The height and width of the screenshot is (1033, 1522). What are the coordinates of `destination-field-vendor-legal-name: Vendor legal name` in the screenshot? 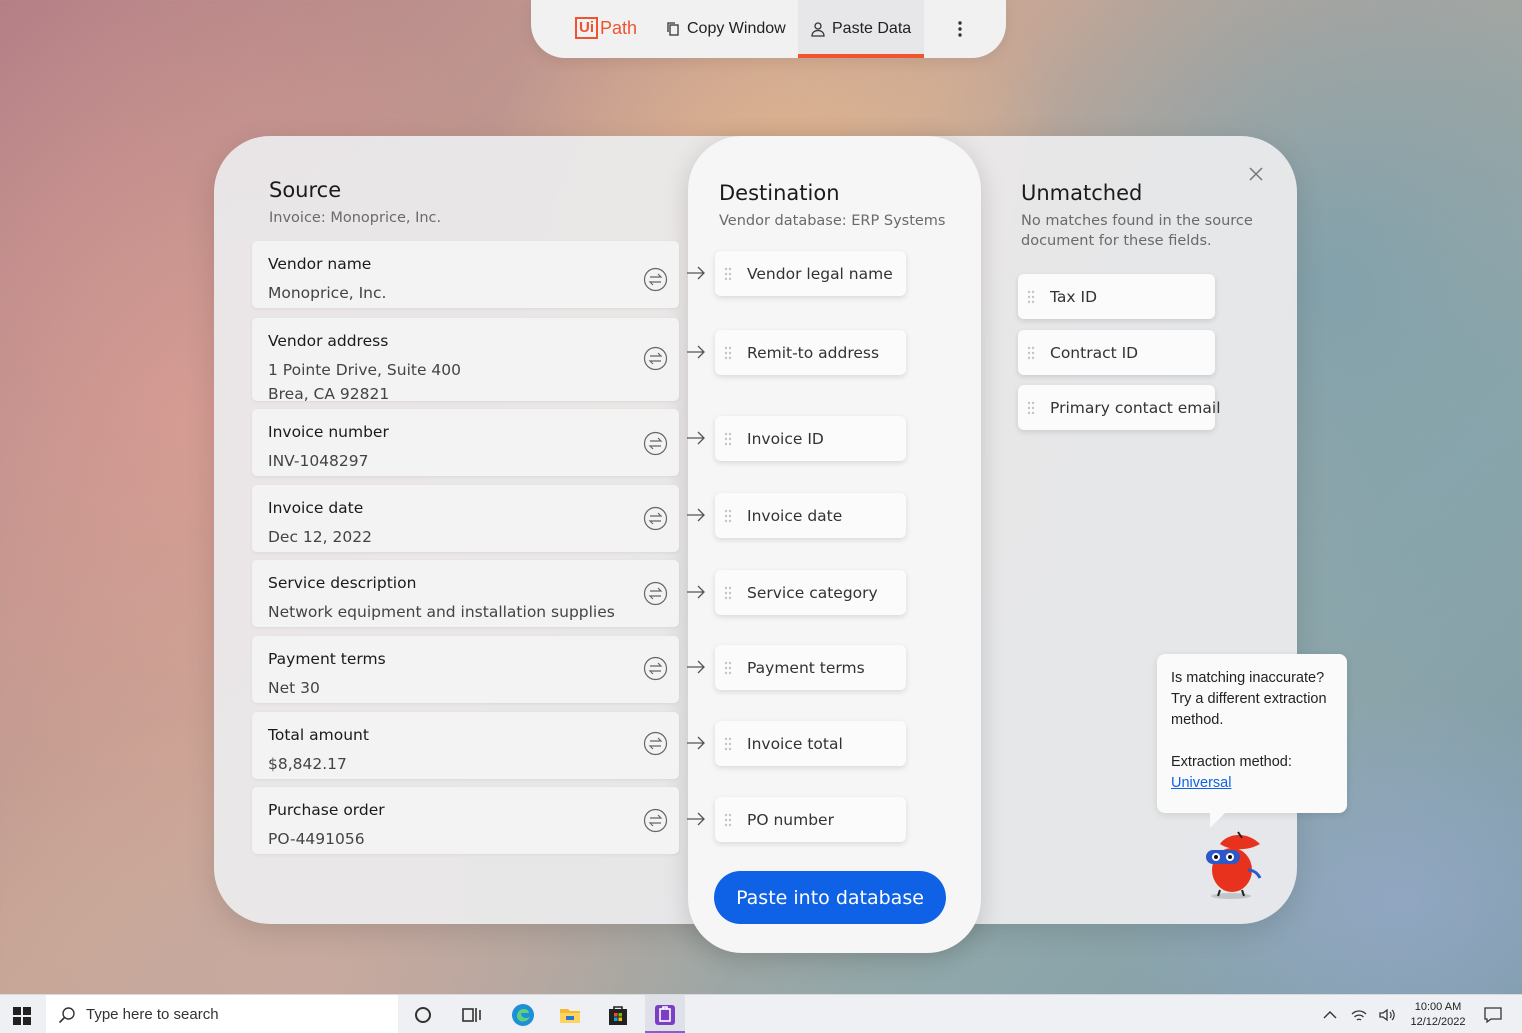 It's located at (810, 273).